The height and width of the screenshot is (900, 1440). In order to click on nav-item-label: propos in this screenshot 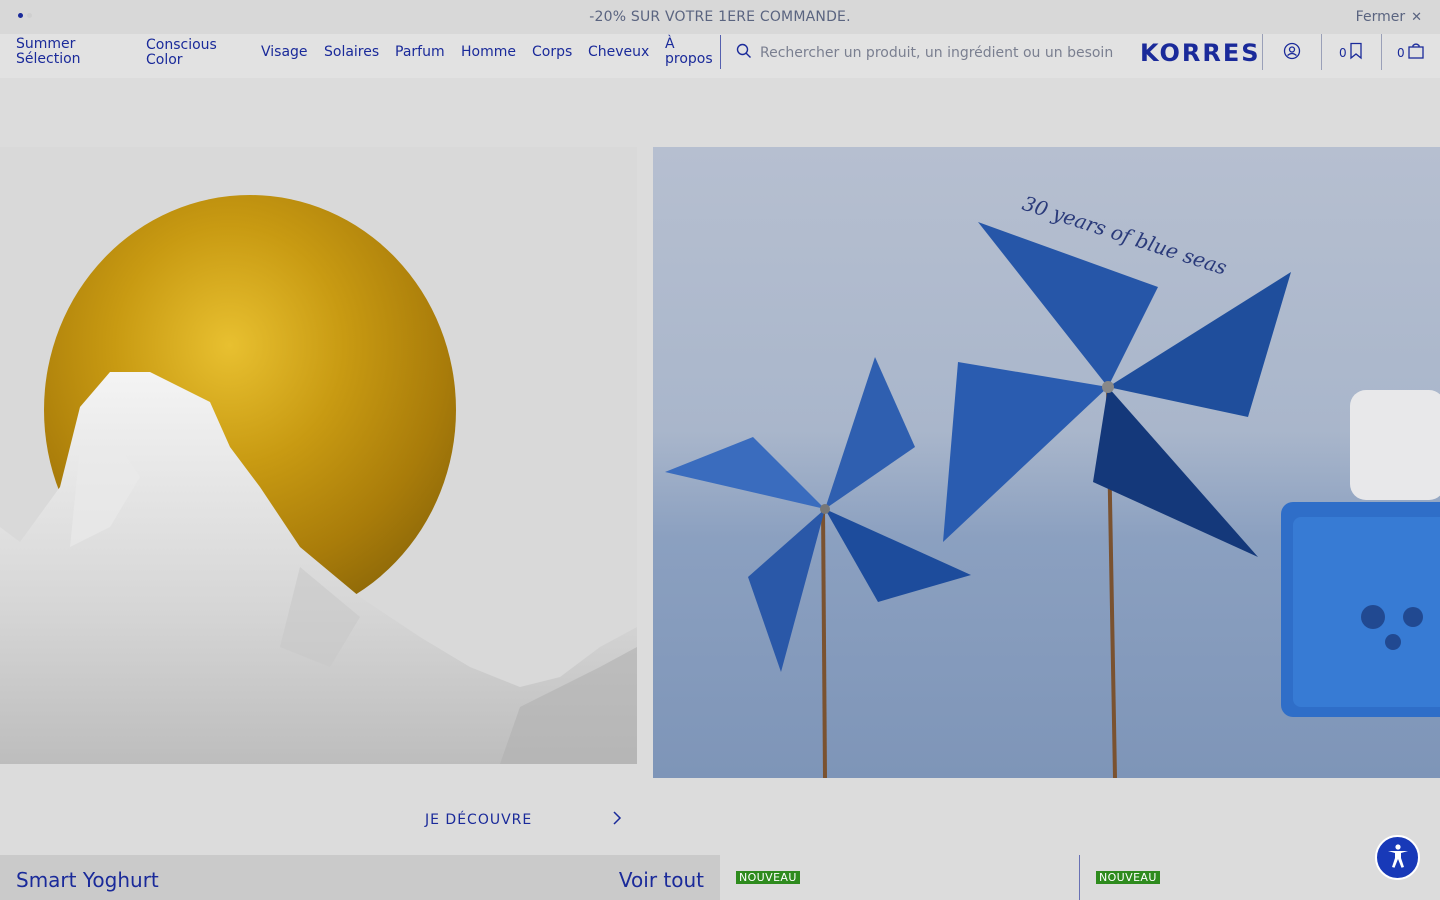, I will do `click(689, 59)`.